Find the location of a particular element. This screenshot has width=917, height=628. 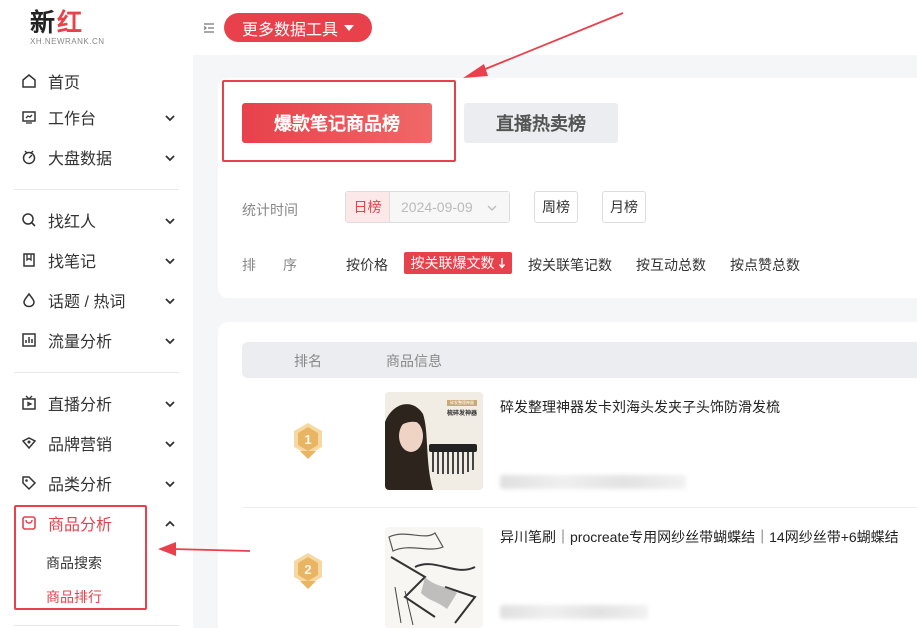

rank-number: 2 is located at coordinates (307, 569).